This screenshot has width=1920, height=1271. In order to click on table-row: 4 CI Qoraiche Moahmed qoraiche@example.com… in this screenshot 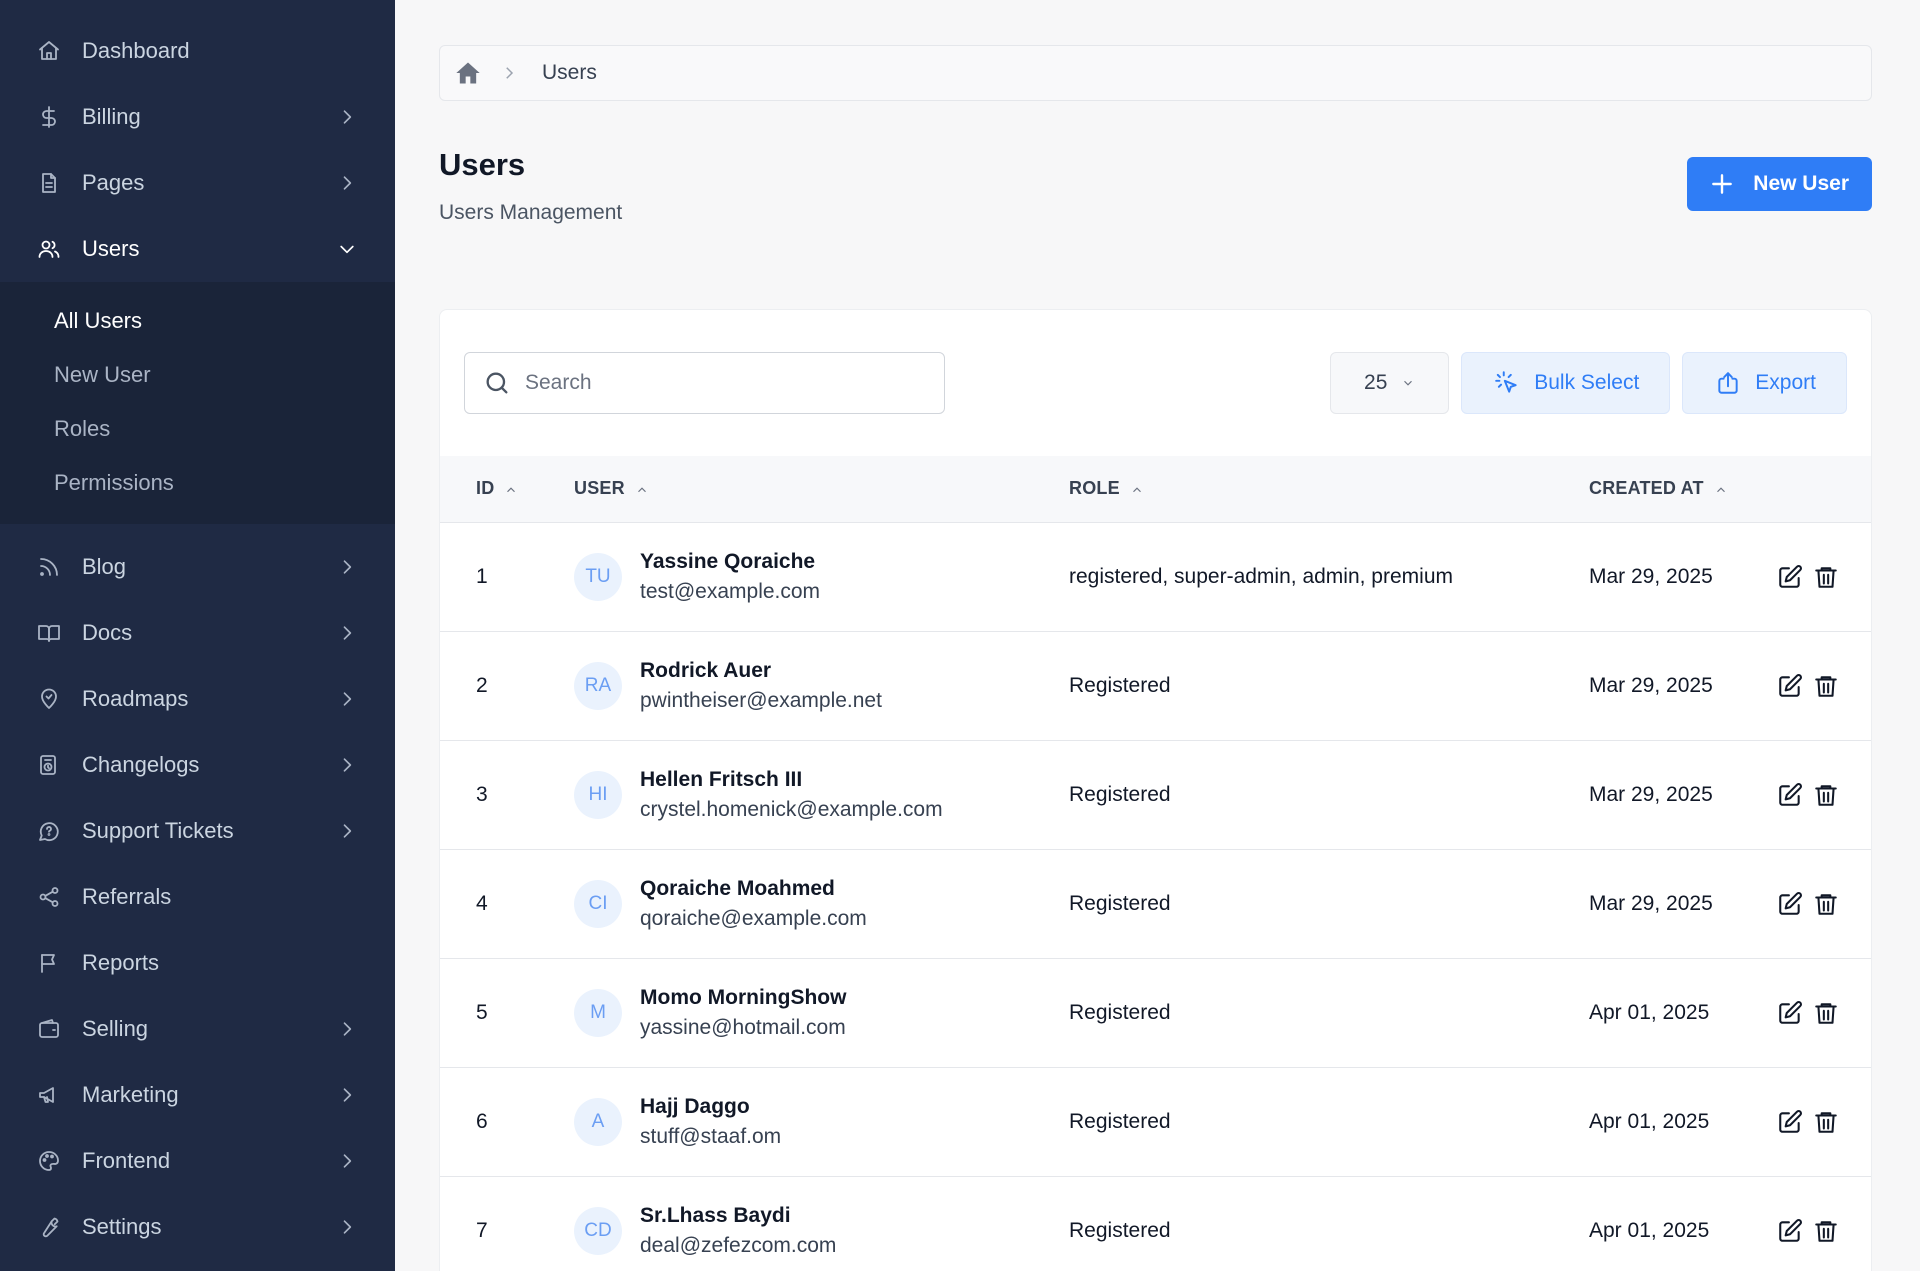, I will do `click(1155, 903)`.